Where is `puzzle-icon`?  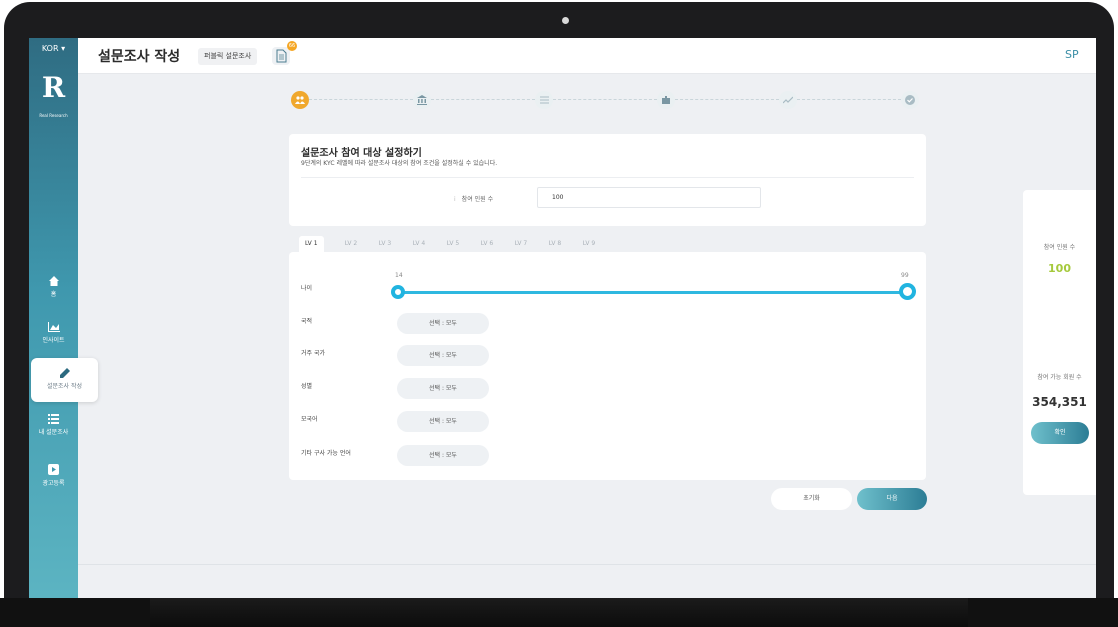 puzzle-icon is located at coordinates (666, 100).